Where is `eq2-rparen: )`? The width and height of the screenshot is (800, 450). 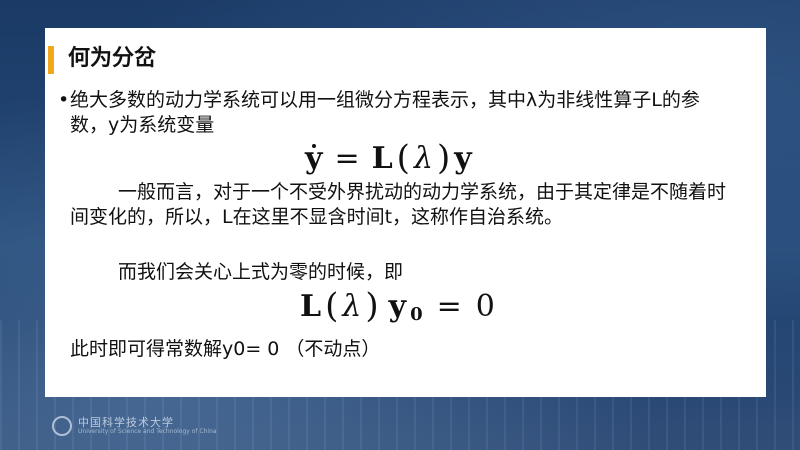
eq2-rparen: ) is located at coordinates (372, 306).